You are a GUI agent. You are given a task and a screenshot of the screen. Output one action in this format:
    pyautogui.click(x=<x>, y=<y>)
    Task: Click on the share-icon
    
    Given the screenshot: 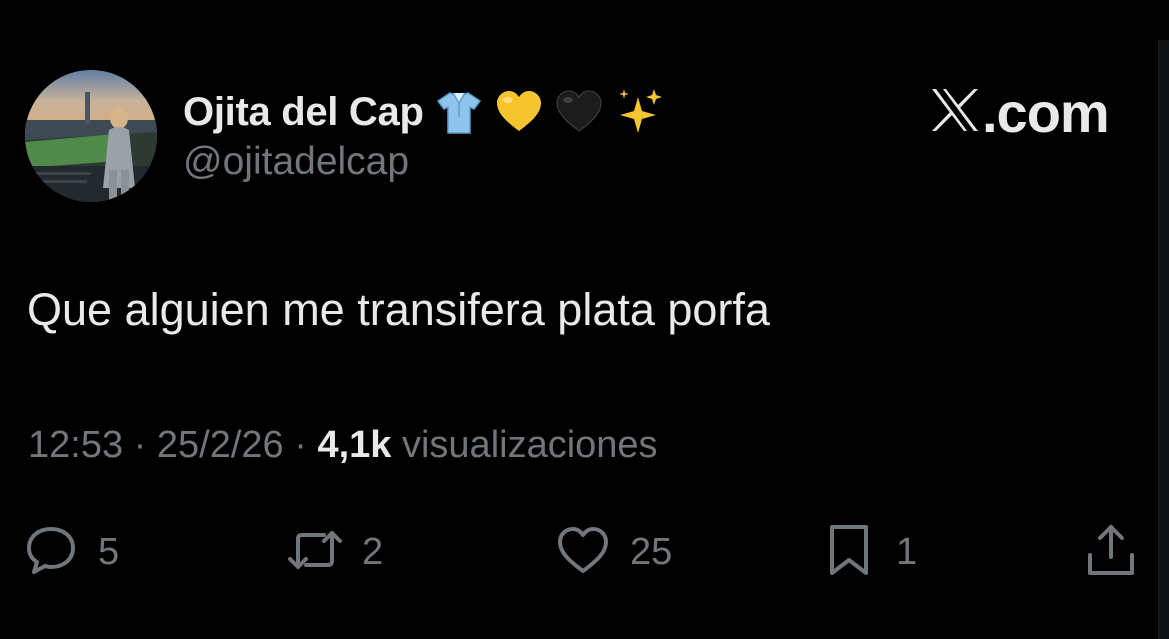 What is the action you would take?
    pyautogui.click(x=1111, y=552)
    